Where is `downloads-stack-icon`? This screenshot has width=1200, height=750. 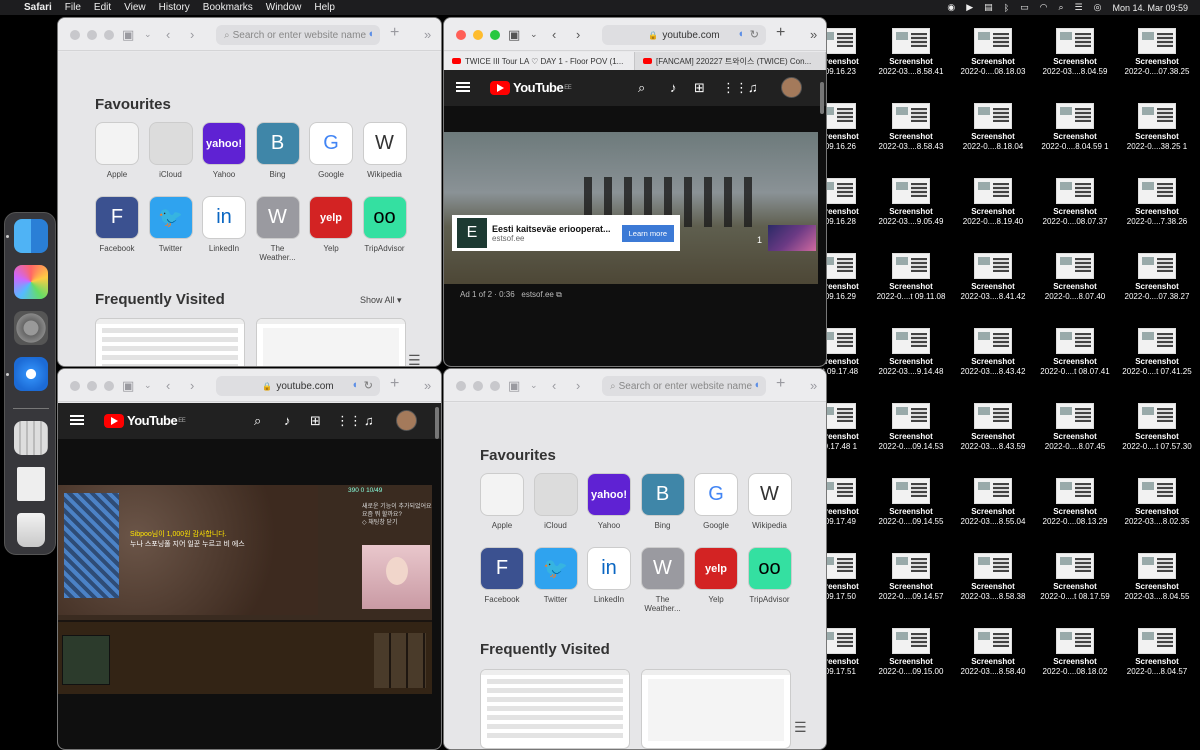
downloads-stack-icon is located at coordinates (31, 438).